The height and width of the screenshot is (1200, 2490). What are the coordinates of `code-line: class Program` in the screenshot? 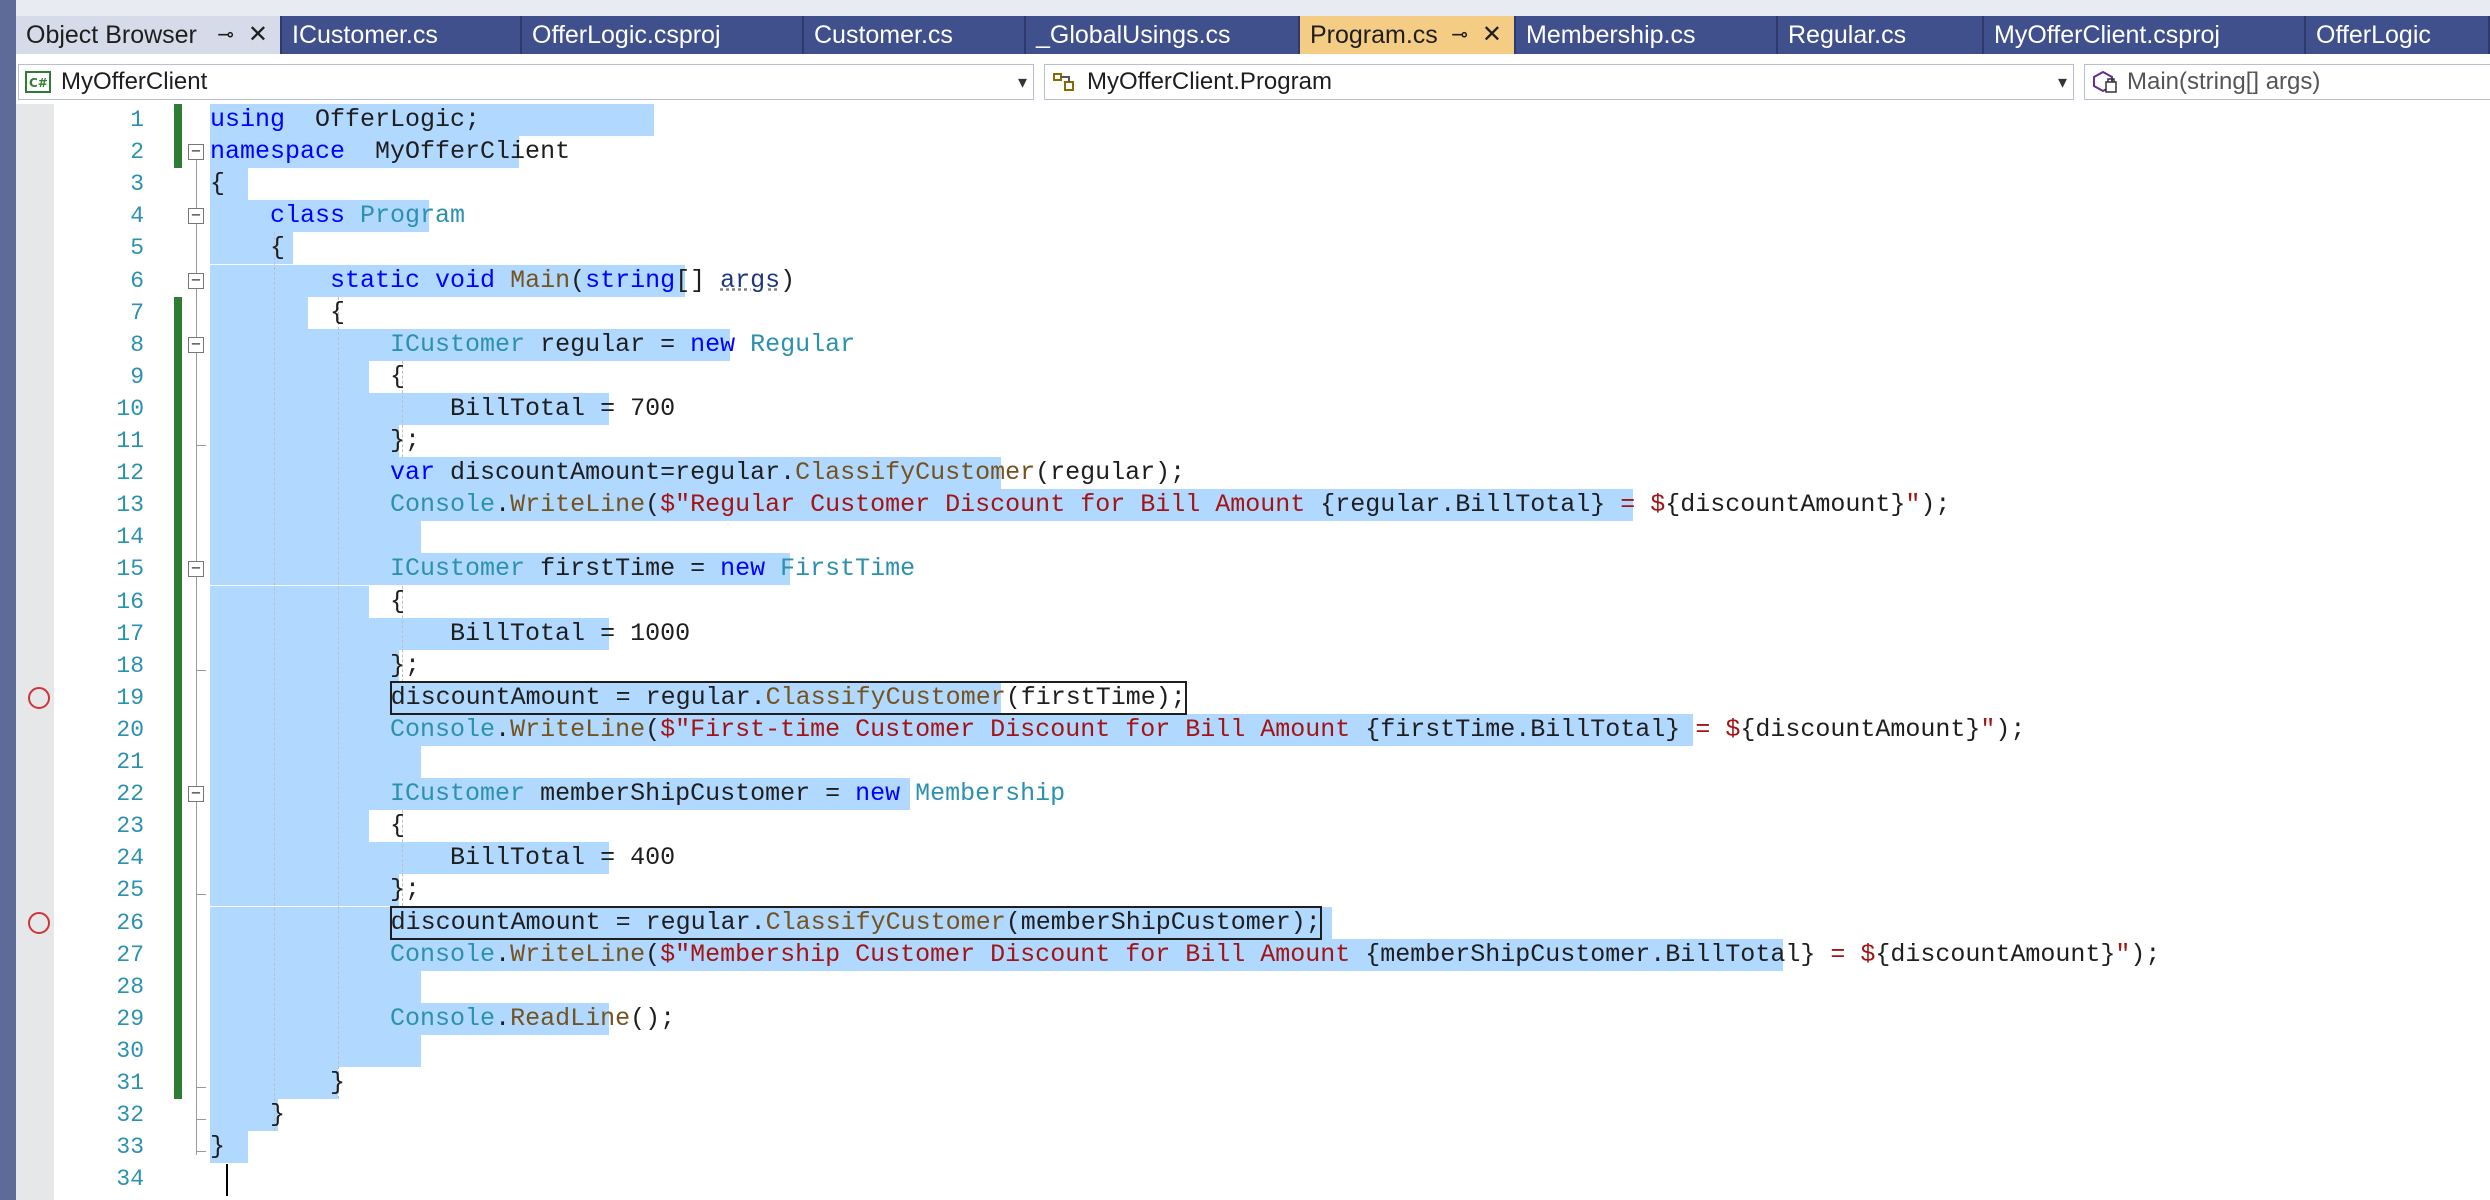 It's located at (337, 216).